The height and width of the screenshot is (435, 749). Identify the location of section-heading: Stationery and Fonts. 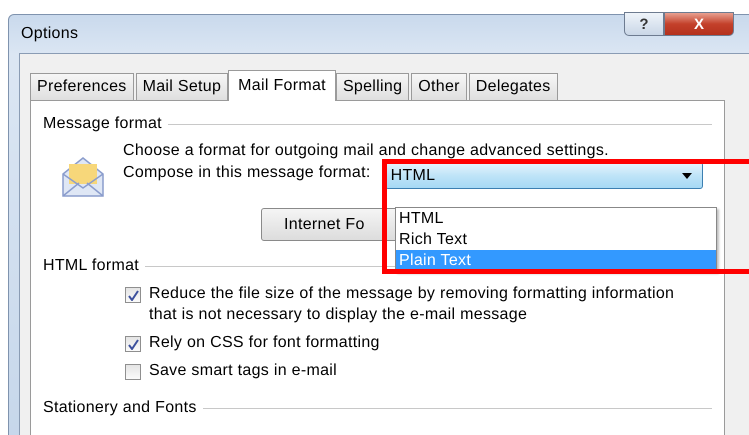
(120, 408).